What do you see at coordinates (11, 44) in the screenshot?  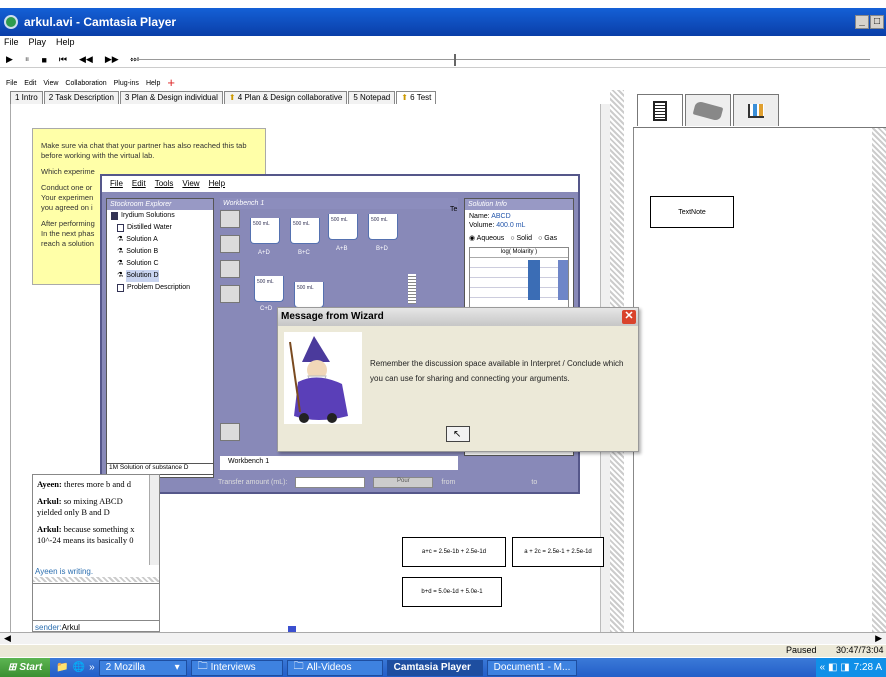 I see `menu-file: File` at bounding box center [11, 44].